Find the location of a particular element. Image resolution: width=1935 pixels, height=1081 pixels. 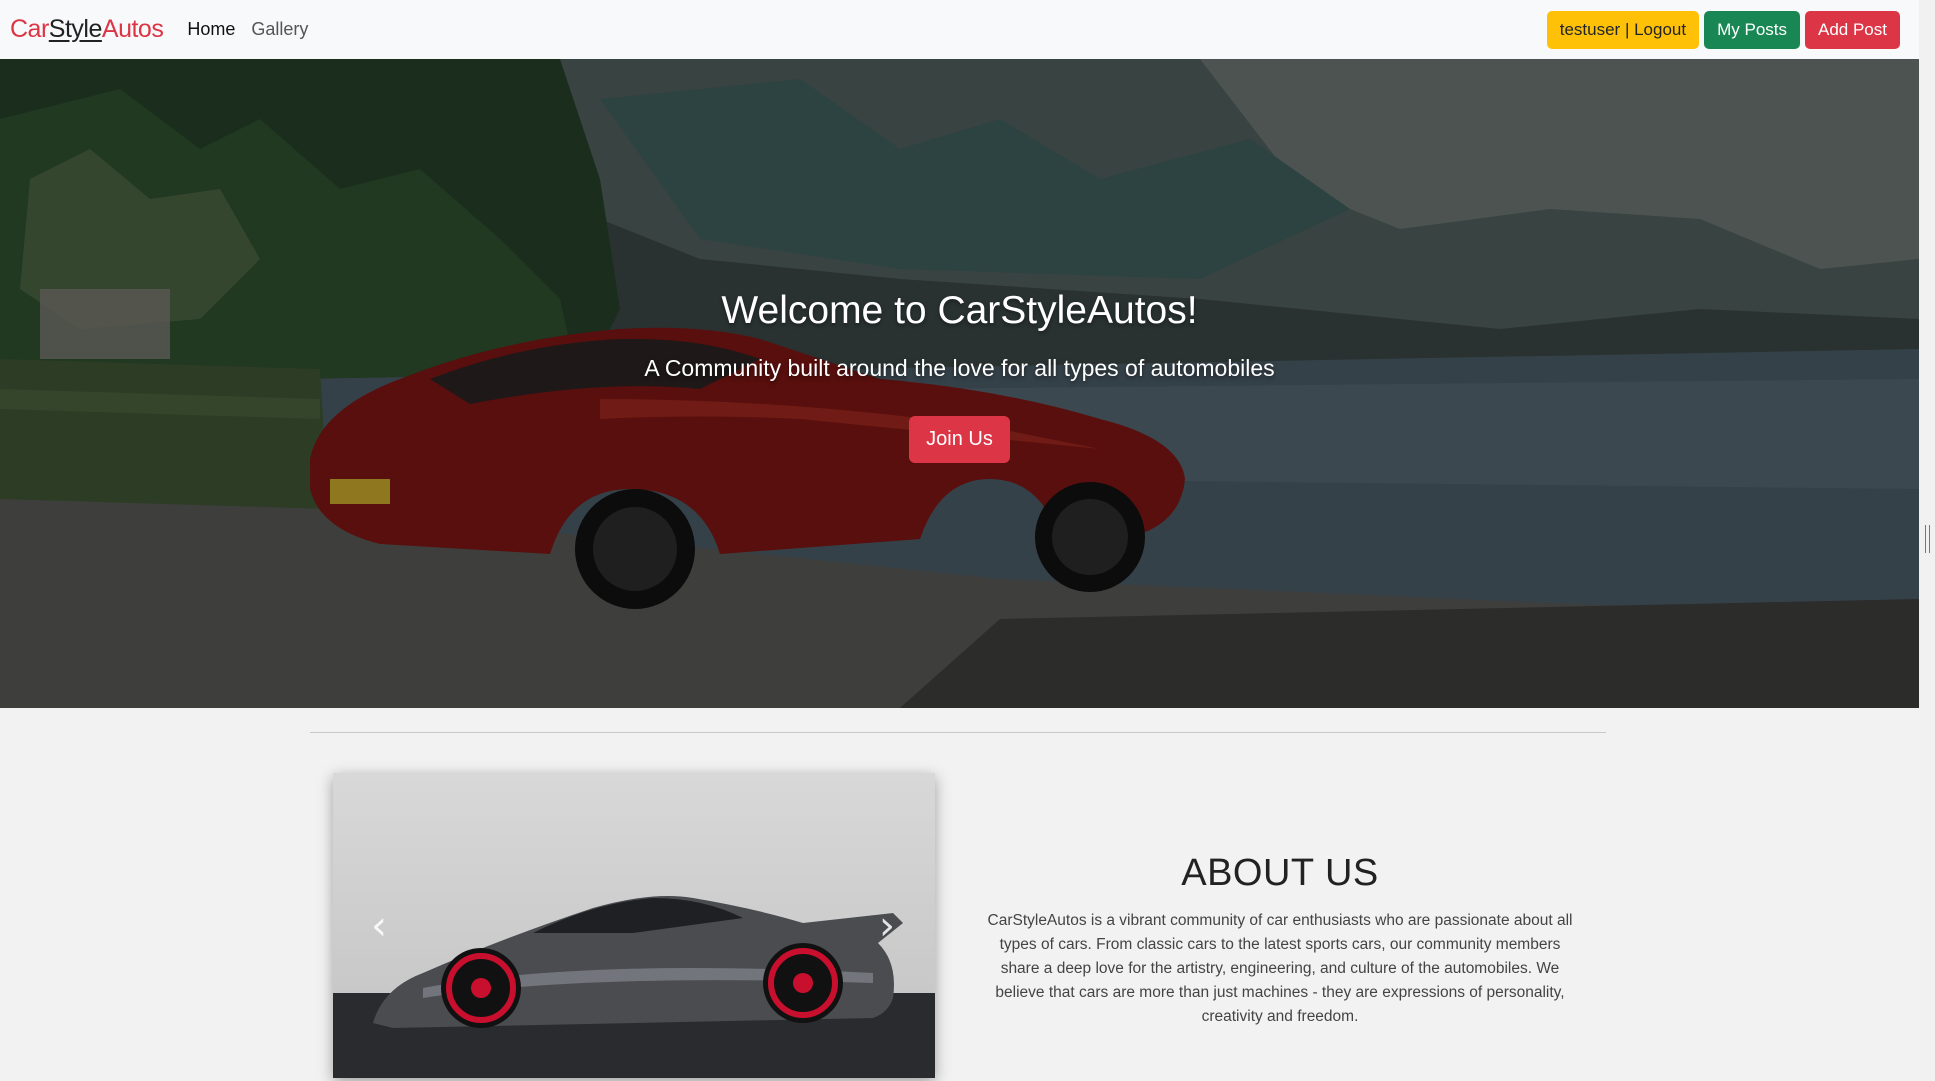

chevron-left-icon: ‹ is located at coordinates (379, 926).